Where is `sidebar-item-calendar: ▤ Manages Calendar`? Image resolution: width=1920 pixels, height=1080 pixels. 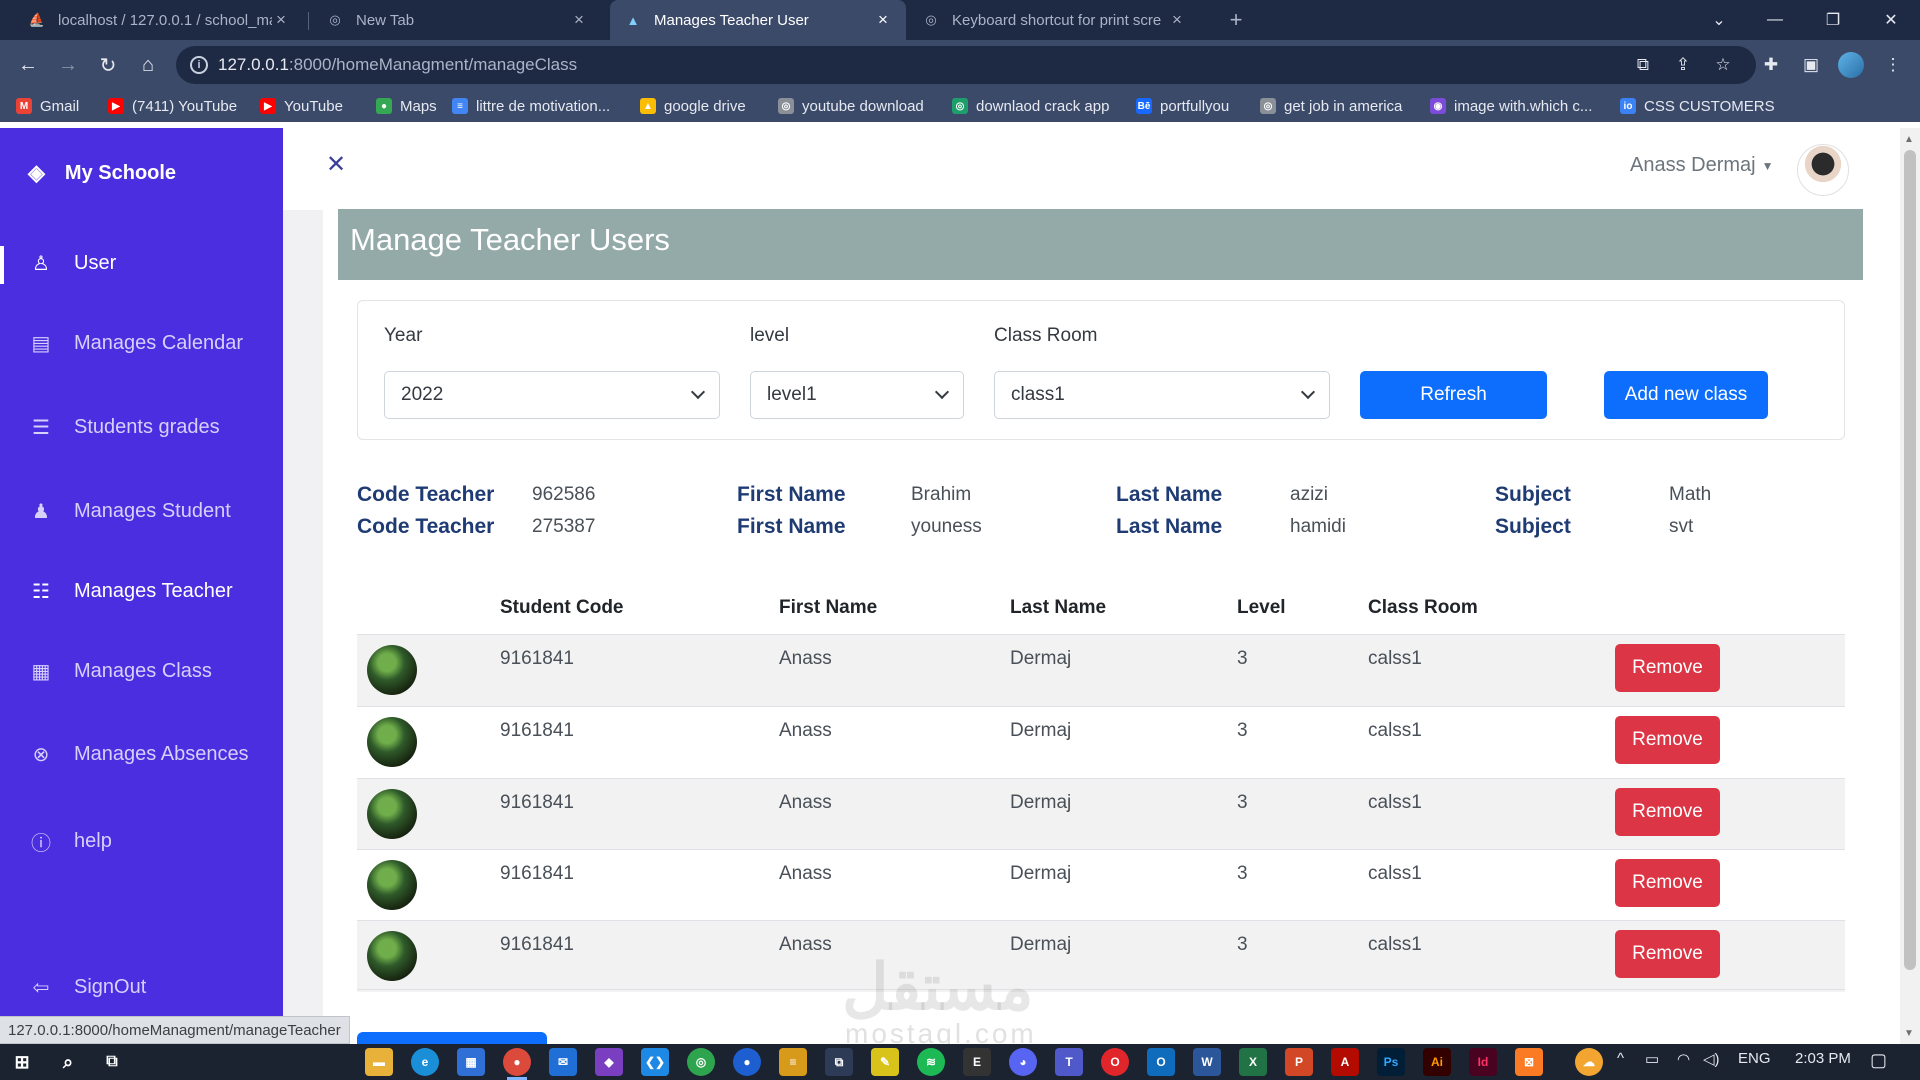 sidebar-item-calendar: ▤ Manages Calendar is located at coordinates (135, 343).